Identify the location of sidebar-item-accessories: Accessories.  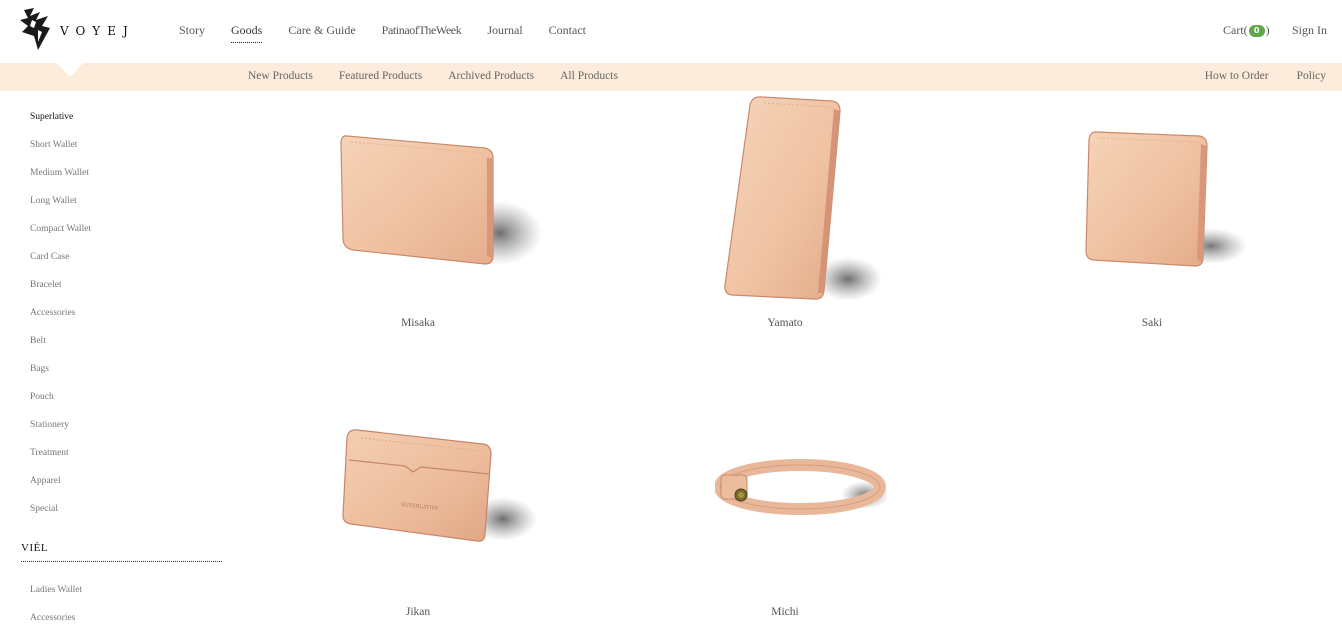
(52, 313).